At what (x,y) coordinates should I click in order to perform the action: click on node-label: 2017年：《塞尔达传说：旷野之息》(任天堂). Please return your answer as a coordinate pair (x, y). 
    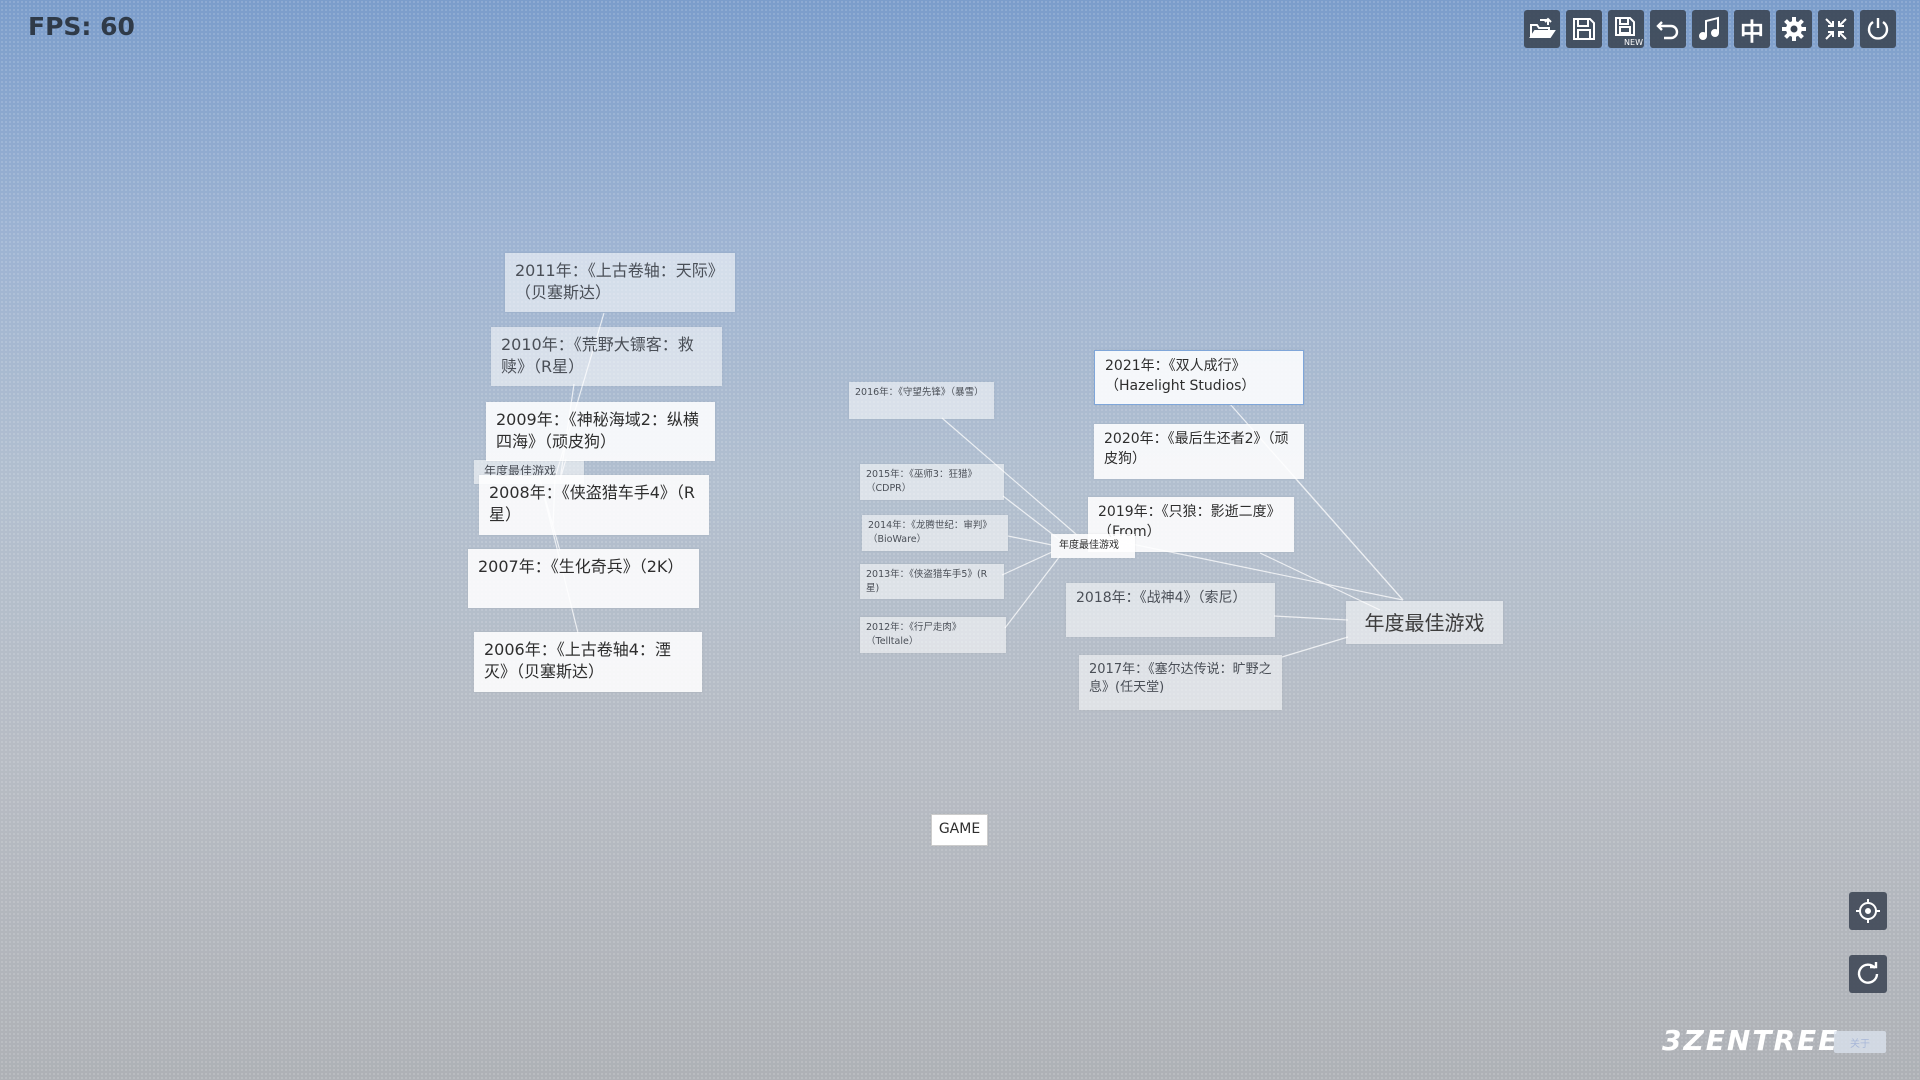
    Looking at the image, I should click on (1180, 679).